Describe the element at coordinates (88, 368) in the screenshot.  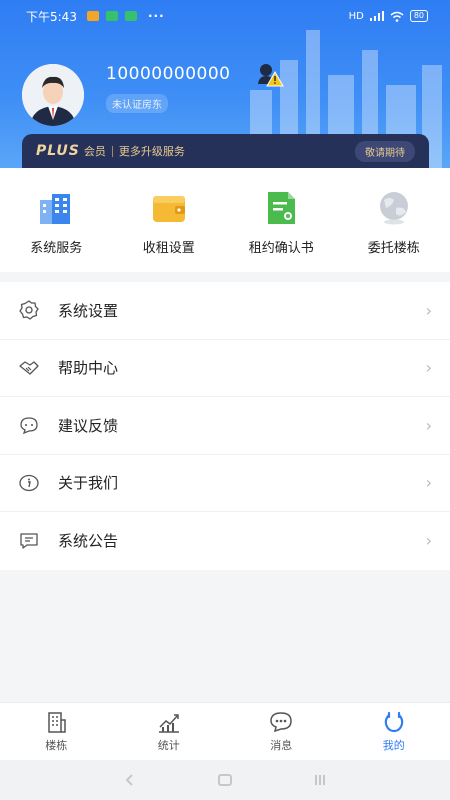
I see `menu-item-label: 帮助中心` at that location.